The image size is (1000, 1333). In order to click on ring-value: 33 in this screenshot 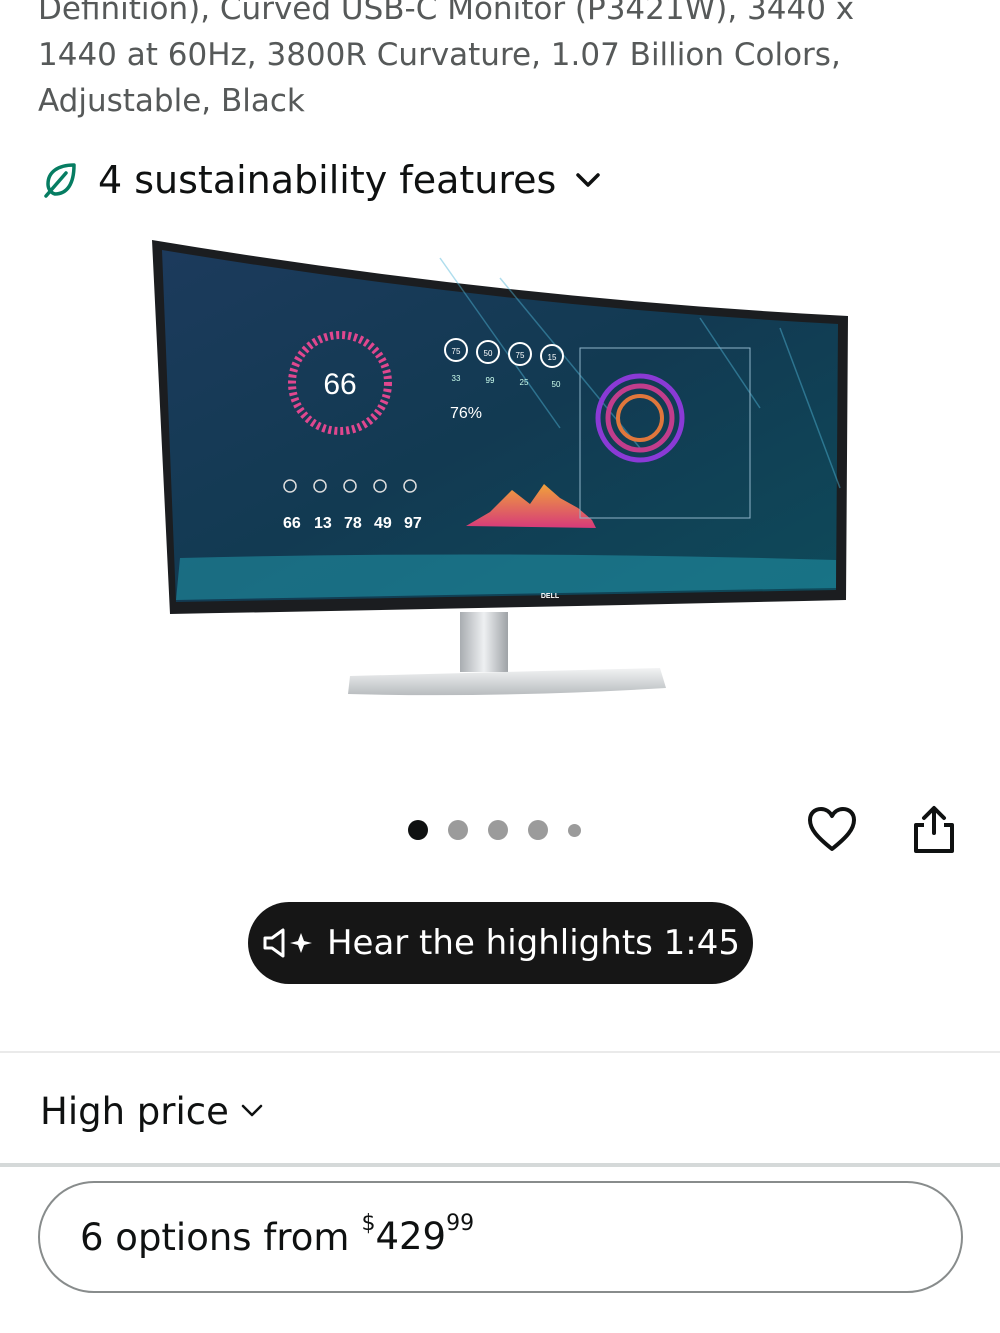, I will do `click(456, 378)`.